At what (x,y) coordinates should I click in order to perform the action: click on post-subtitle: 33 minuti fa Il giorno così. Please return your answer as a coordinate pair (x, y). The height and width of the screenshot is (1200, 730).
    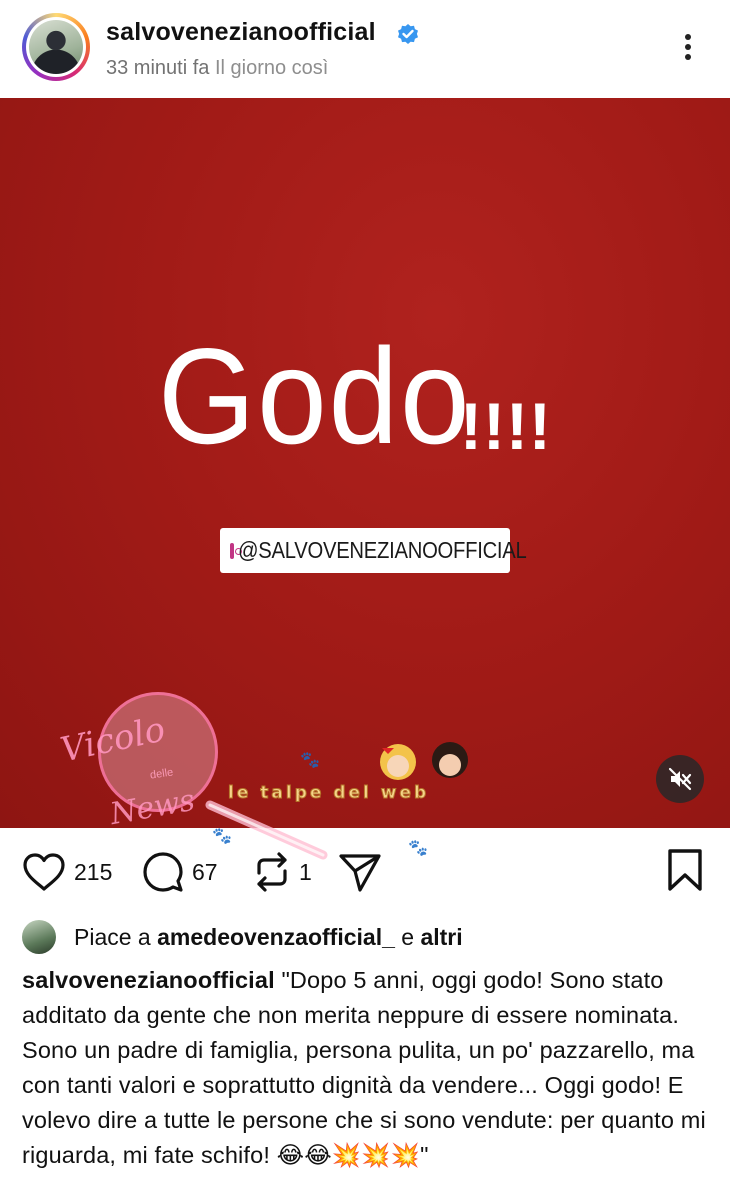
    Looking at the image, I should click on (217, 68).